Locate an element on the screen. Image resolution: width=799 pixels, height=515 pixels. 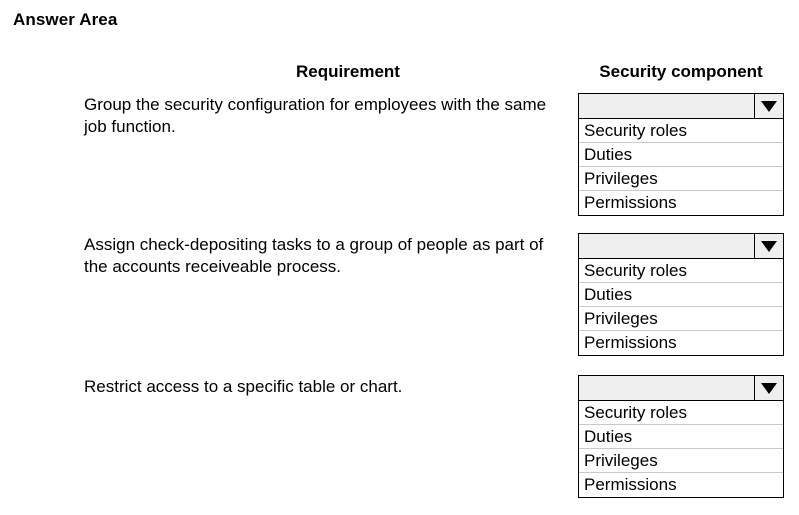
column-header-requirement: Requirement is located at coordinates (348, 71).